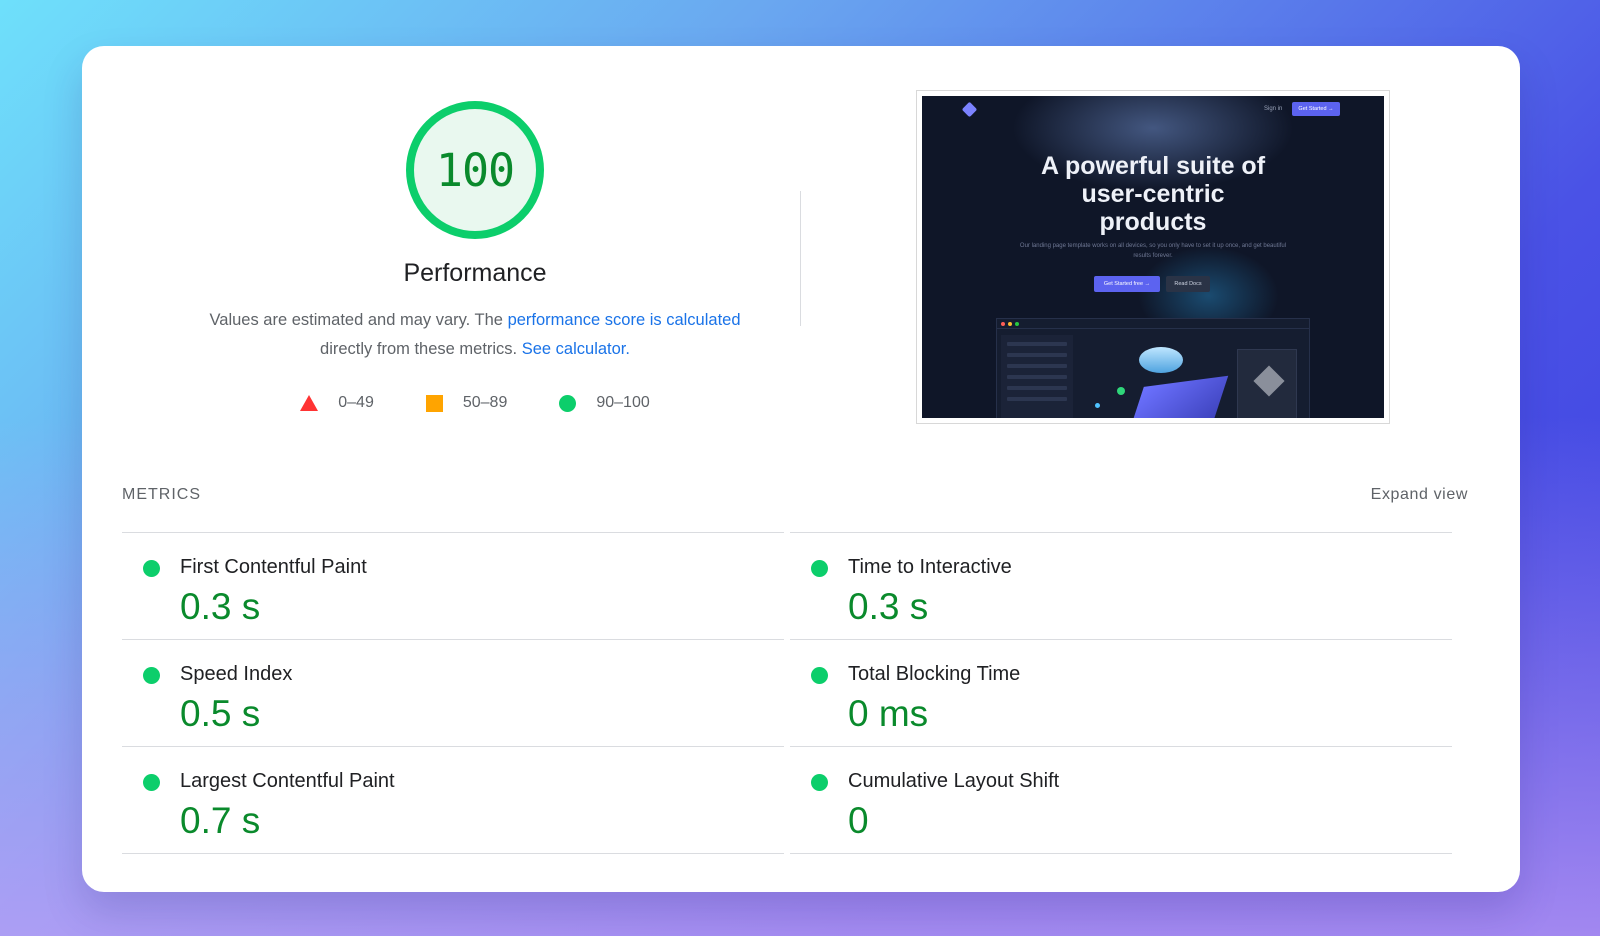 This screenshot has height=936, width=1600. I want to click on thumb-app-window, so click(1153, 368).